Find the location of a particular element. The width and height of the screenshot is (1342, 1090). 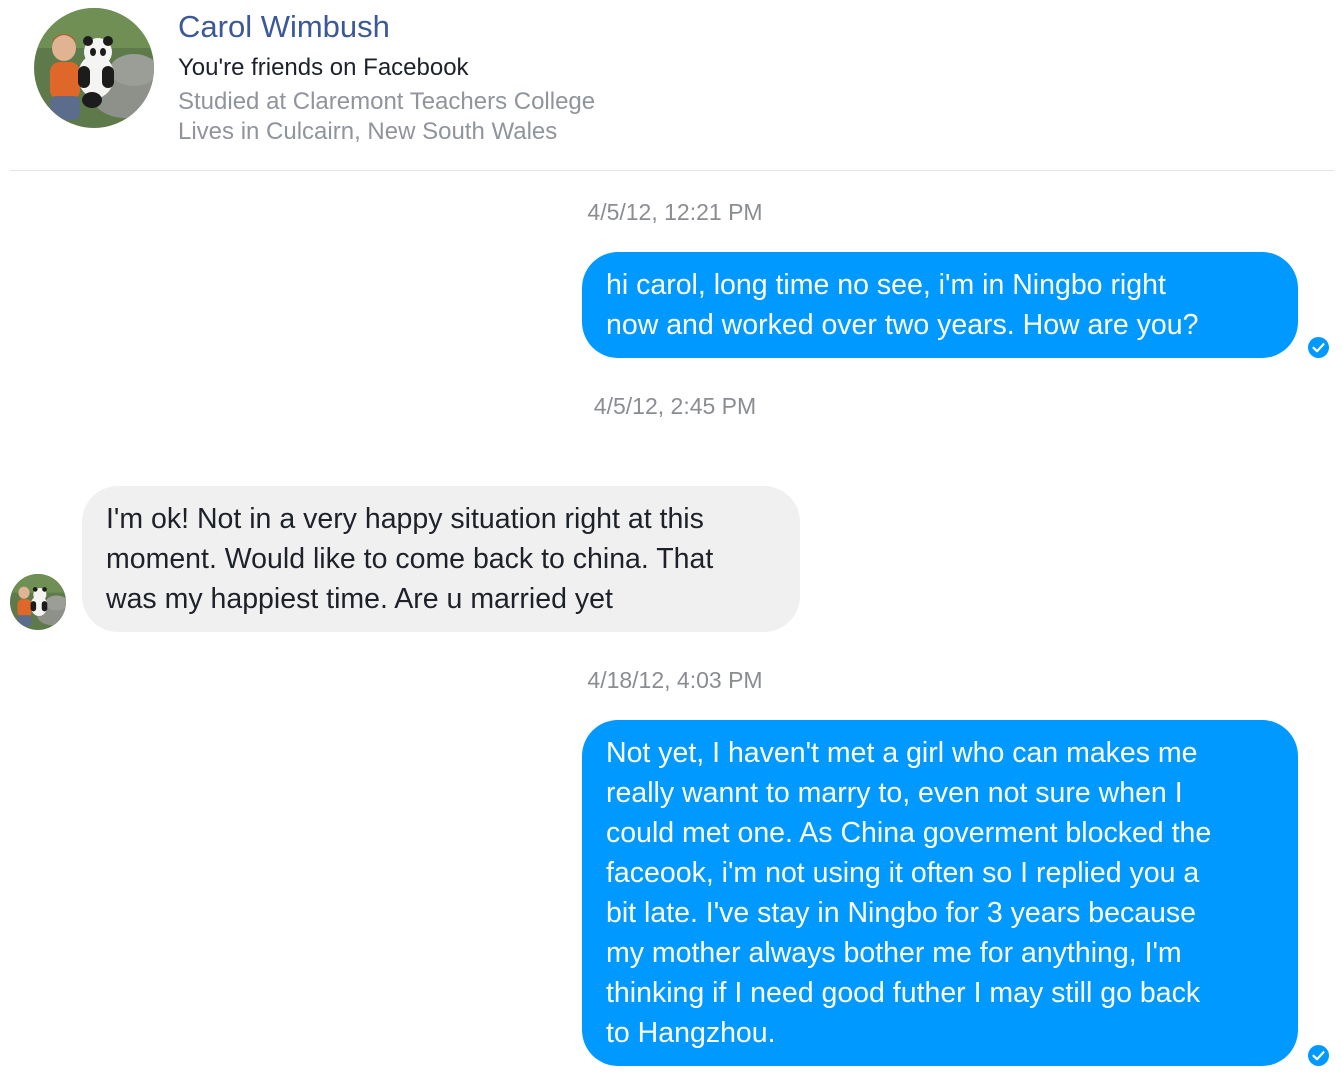

message-timestamp: 4/5/12, 12:21 PM is located at coordinates (675, 212).